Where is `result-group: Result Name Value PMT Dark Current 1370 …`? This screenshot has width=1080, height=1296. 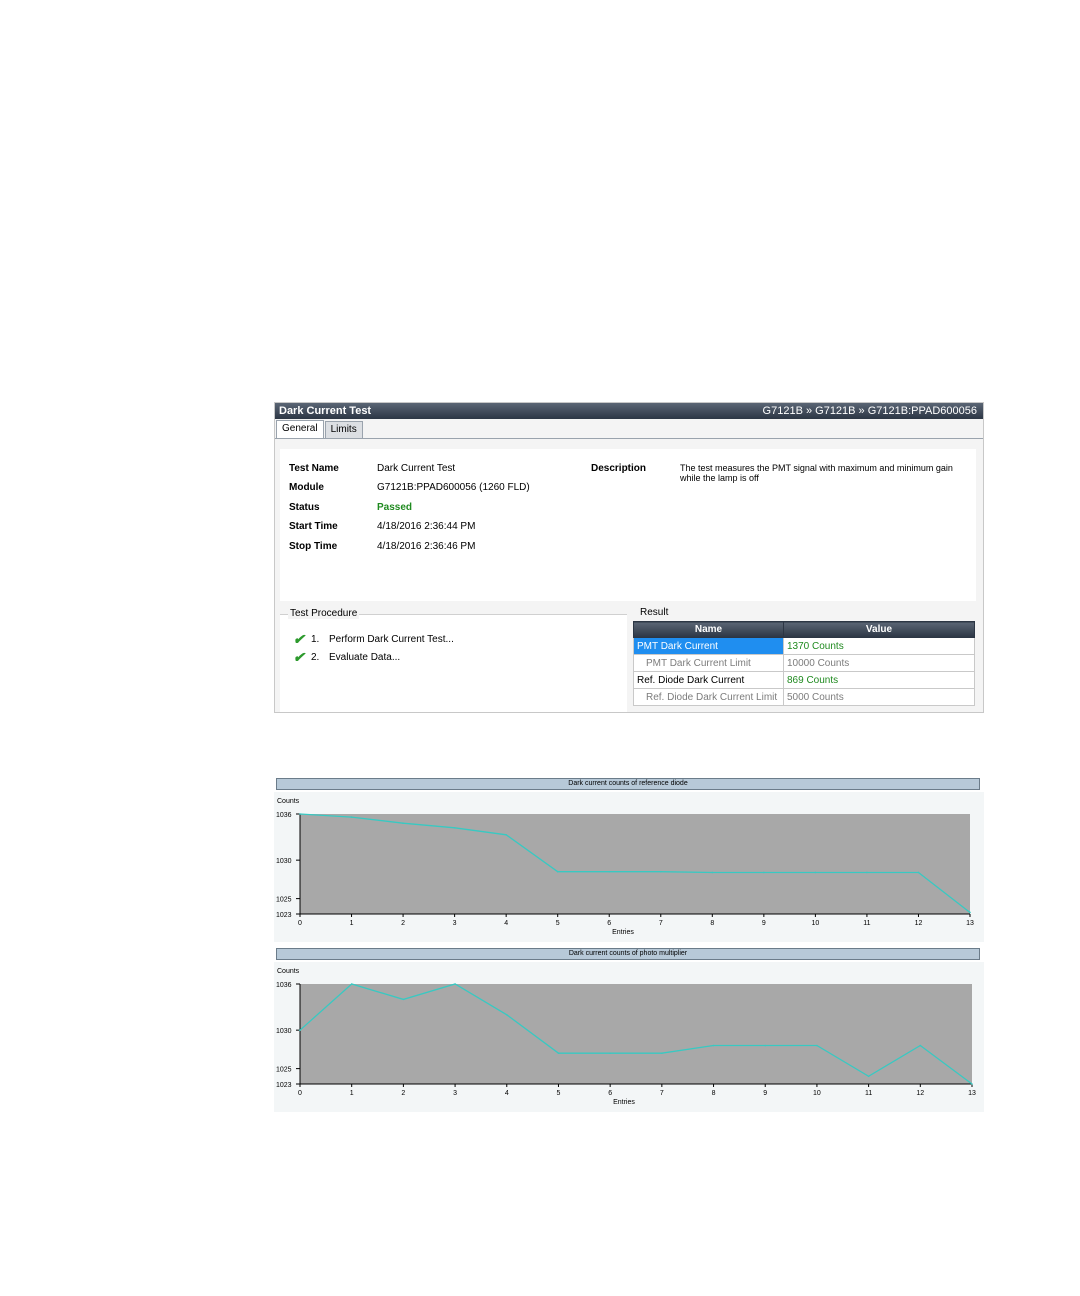 result-group: Result Name Value PMT Dark Current 1370 … is located at coordinates (805, 659).